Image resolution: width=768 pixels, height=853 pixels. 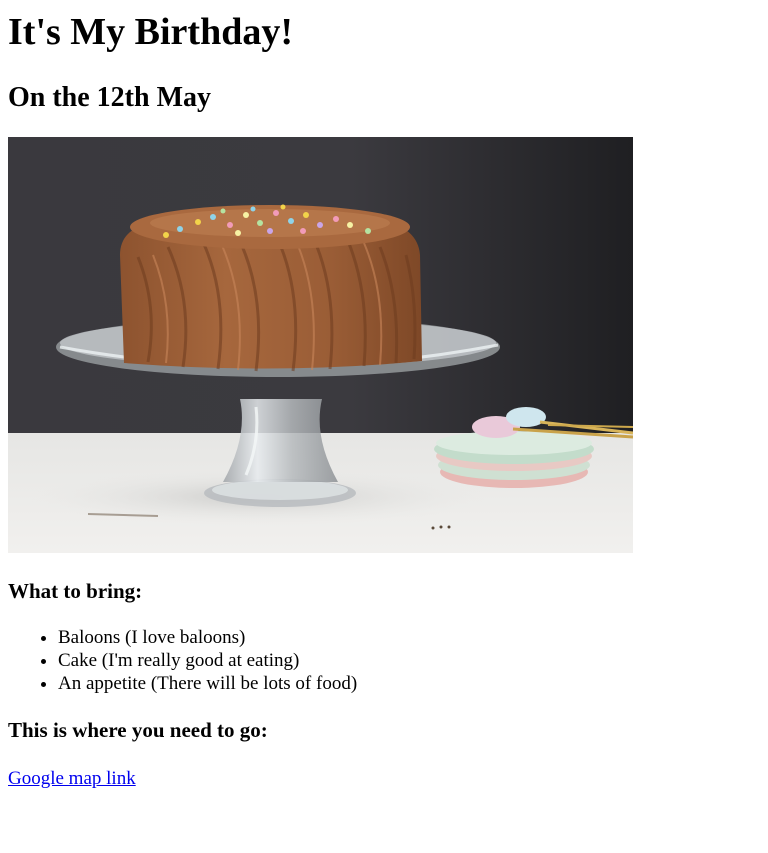 I want to click on list-item: Baloons (I love baloons), so click(x=409, y=637).